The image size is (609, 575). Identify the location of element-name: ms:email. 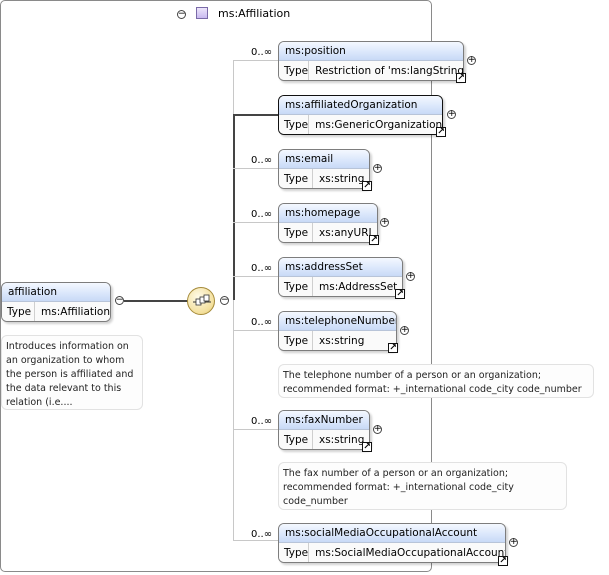
(324, 159).